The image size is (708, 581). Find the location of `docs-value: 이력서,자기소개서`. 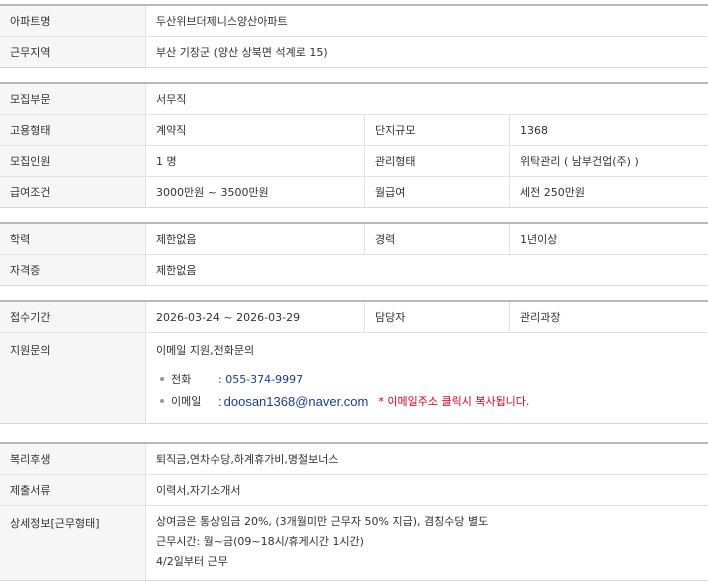

docs-value: 이력서,자기소개서 is located at coordinates (198, 490).